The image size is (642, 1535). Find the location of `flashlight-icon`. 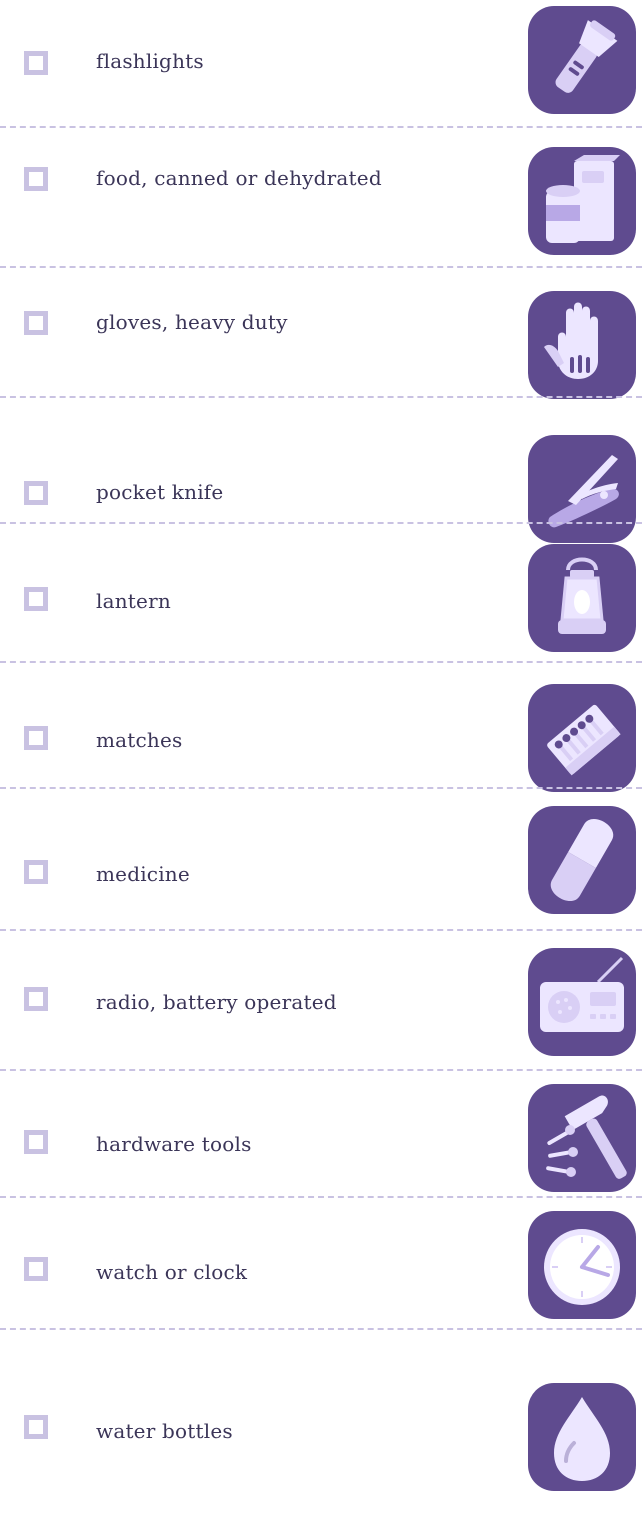

flashlight-icon is located at coordinates (586, 56).